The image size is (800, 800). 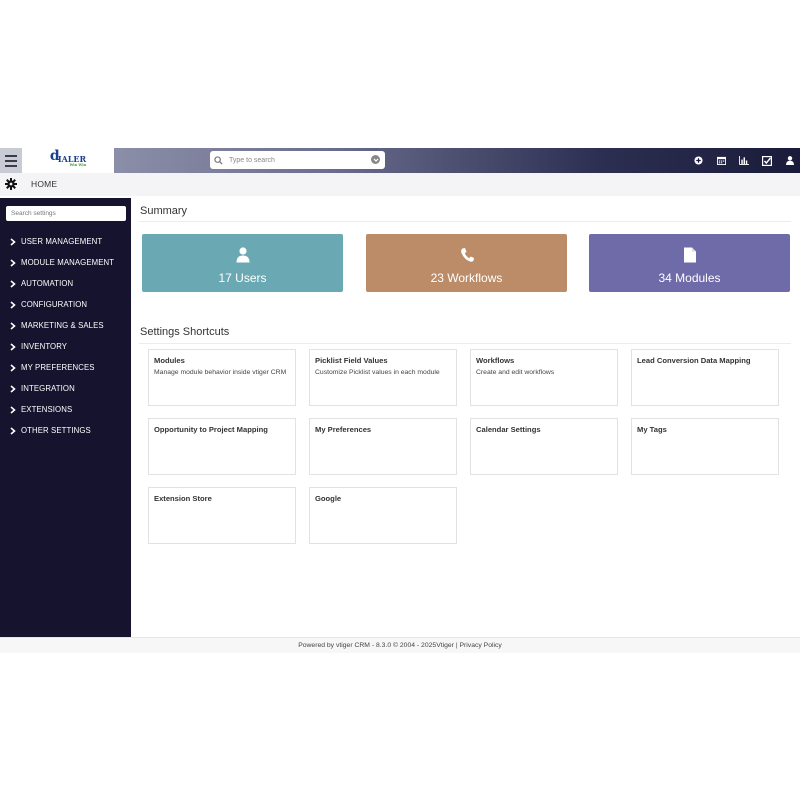 I want to click on tasks-icon, so click(x=767, y=160).